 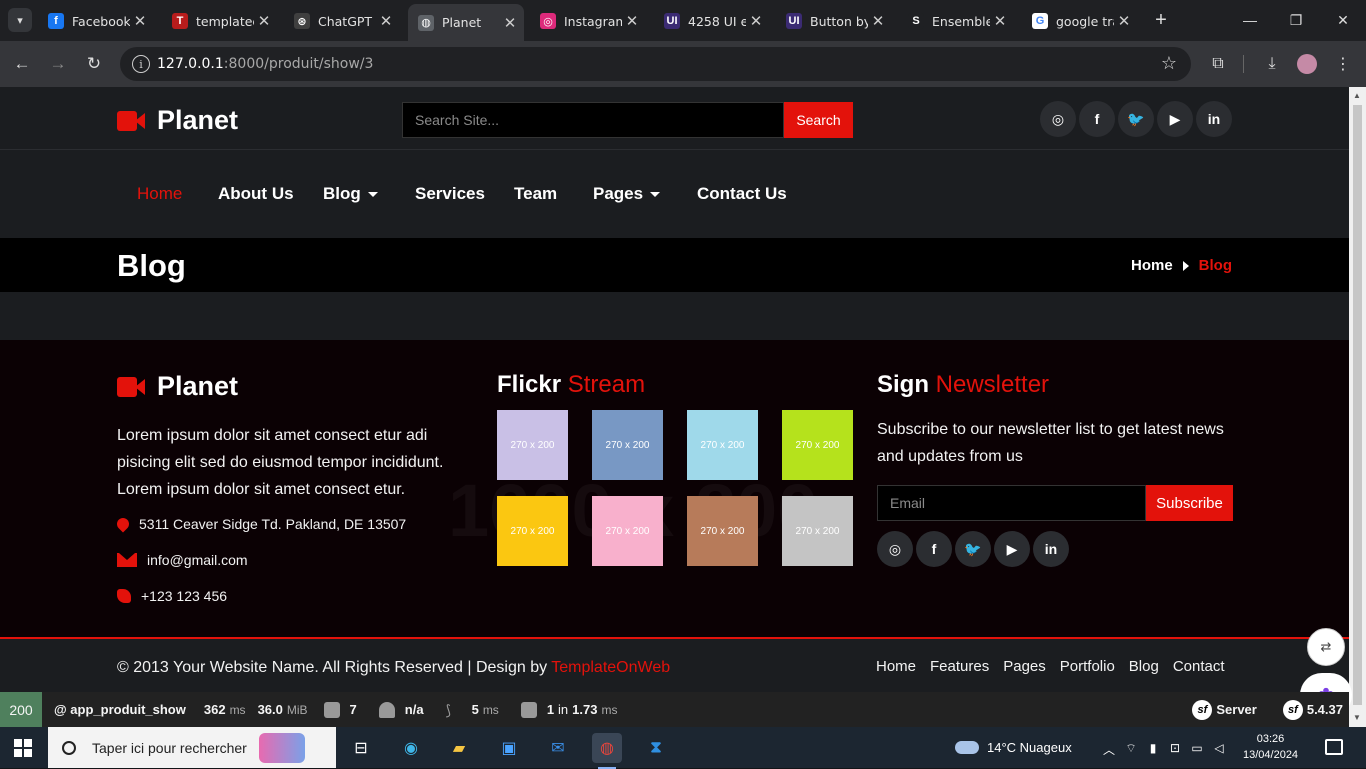 What do you see at coordinates (20, 20) in the screenshot?
I see `tab-search-button: ▾` at bounding box center [20, 20].